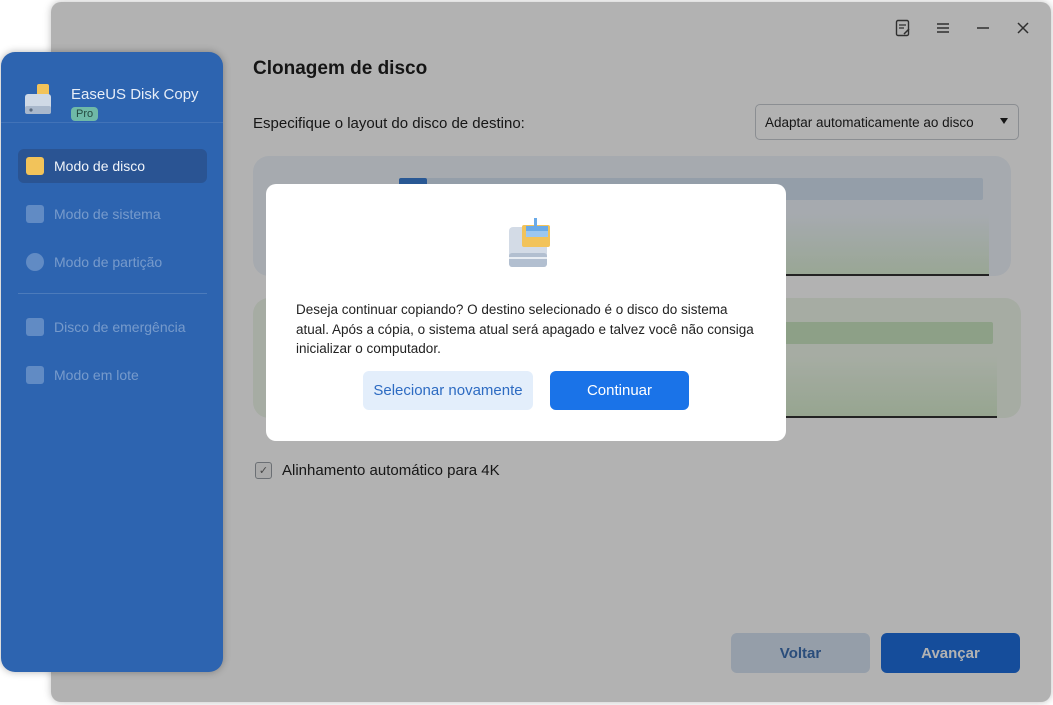 The width and height of the screenshot is (1053, 705). What do you see at coordinates (530, 243) in the screenshot?
I see `disk-warning-icon` at bounding box center [530, 243].